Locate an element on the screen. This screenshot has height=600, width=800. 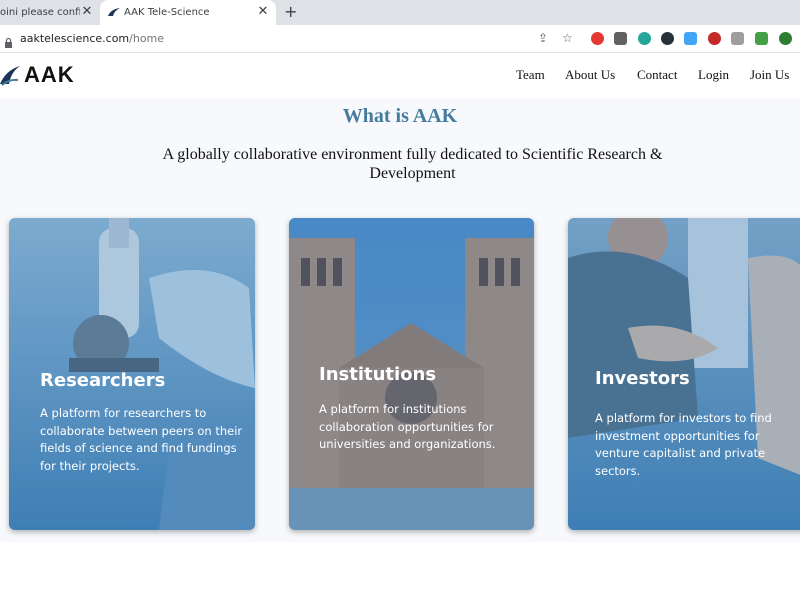
tab-other: oini please confirm ✕ is located at coordinates (49, 12).